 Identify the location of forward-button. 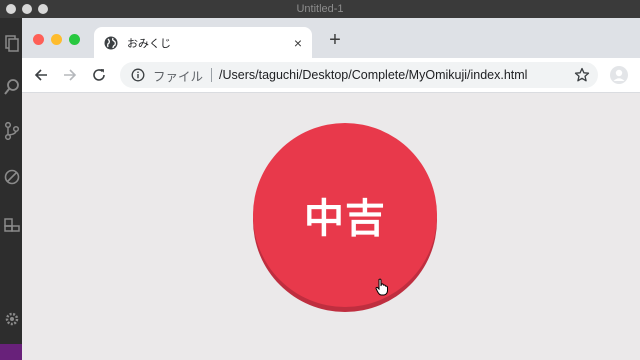
(70, 75).